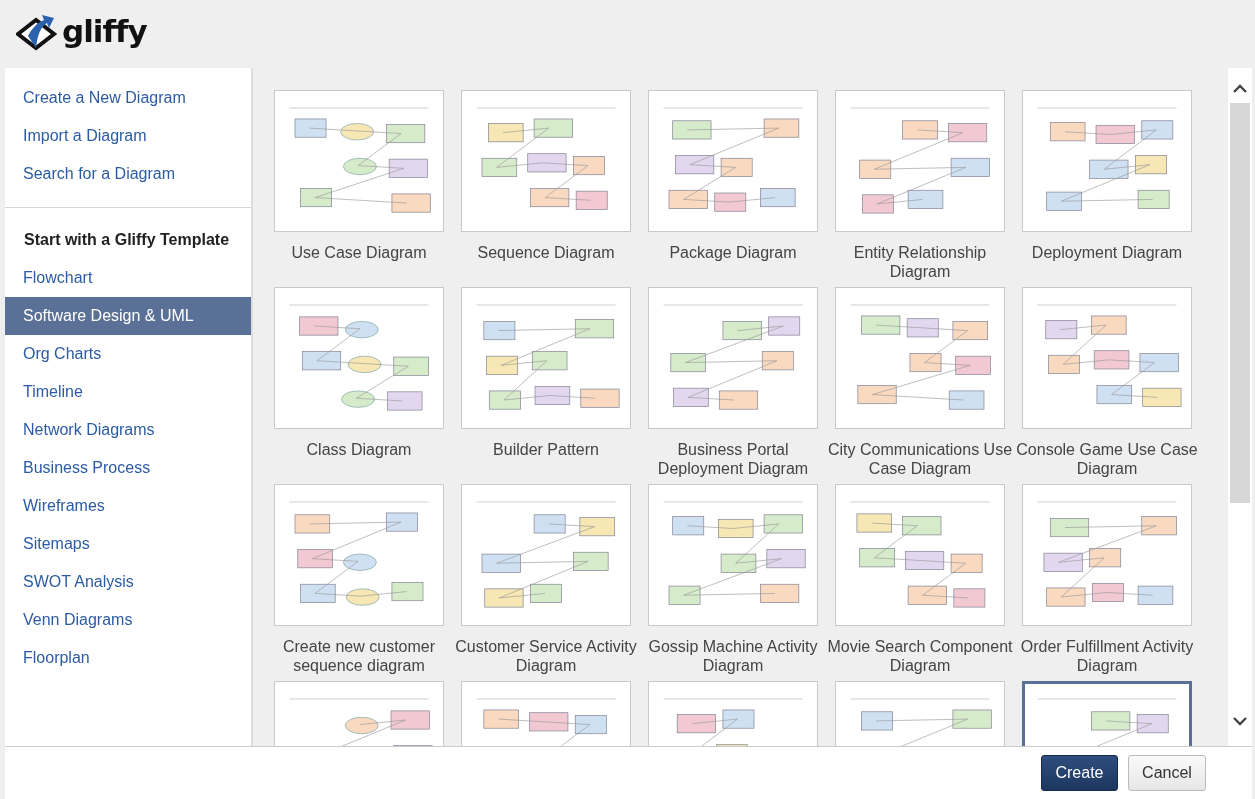 The image size is (1255, 799). Describe the element at coordinates (128, 506) in the screenshot. I see `sidebar-item: Wireframes` at that location.